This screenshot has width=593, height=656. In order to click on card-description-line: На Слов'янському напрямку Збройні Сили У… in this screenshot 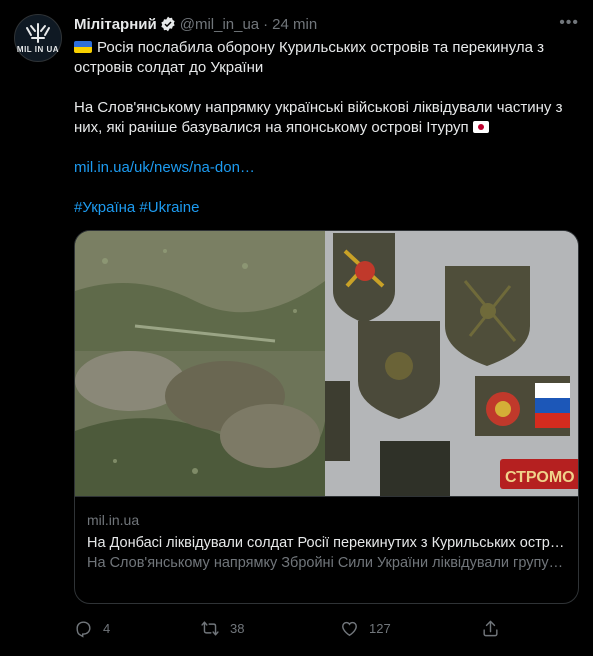, I will do `click(326, 563)`.